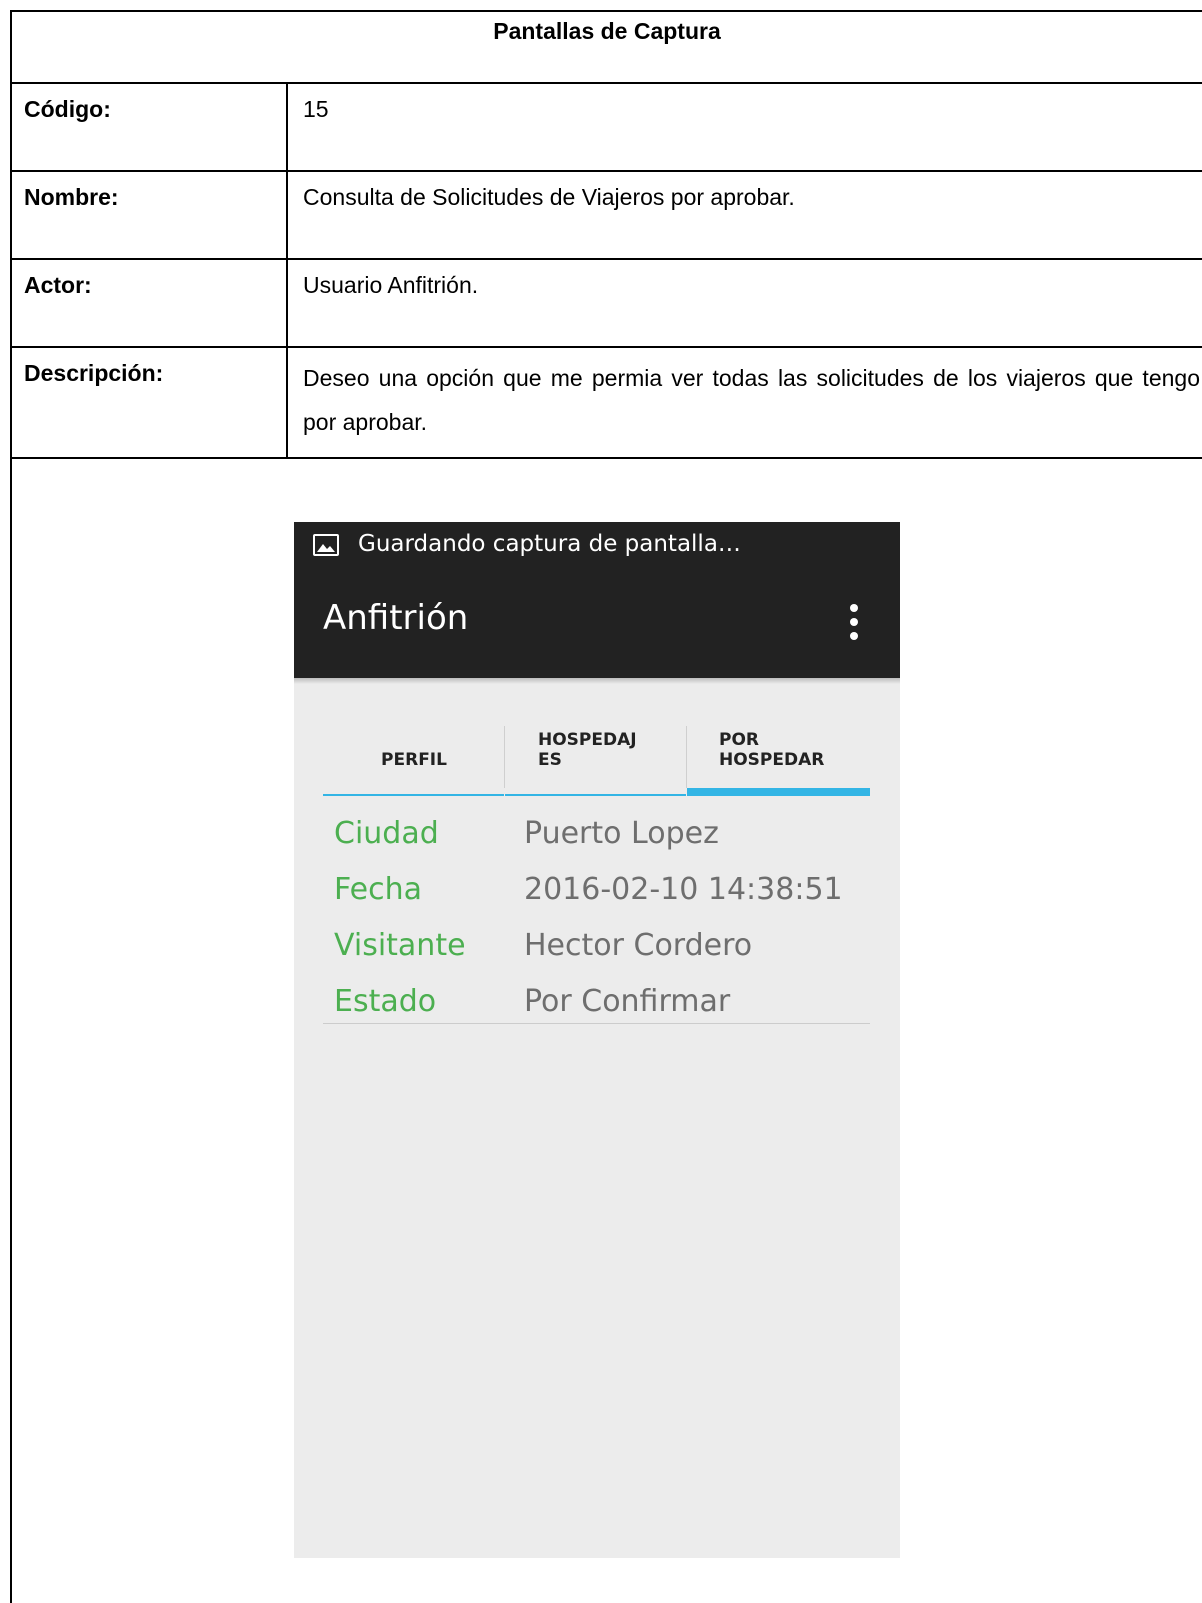 The width and height of the screenshot is (1202, 1603). Describe the element at coordinates (94, 373) in the screenshot. I see `description-label: Descripción:` at that location.